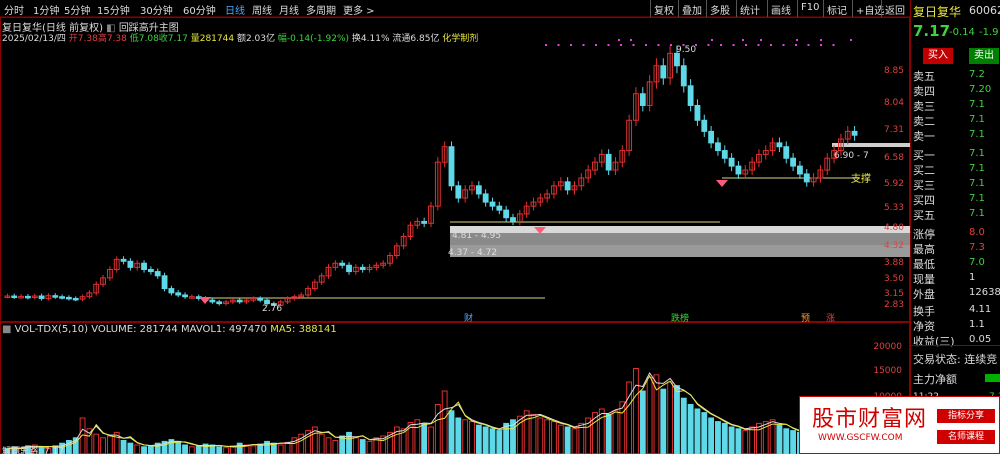 The image size is (1000, 454). Describe the element at coordinates (937, 12) in the screenshot. I see `sidebar-stock-name: 复日复华` at that location.